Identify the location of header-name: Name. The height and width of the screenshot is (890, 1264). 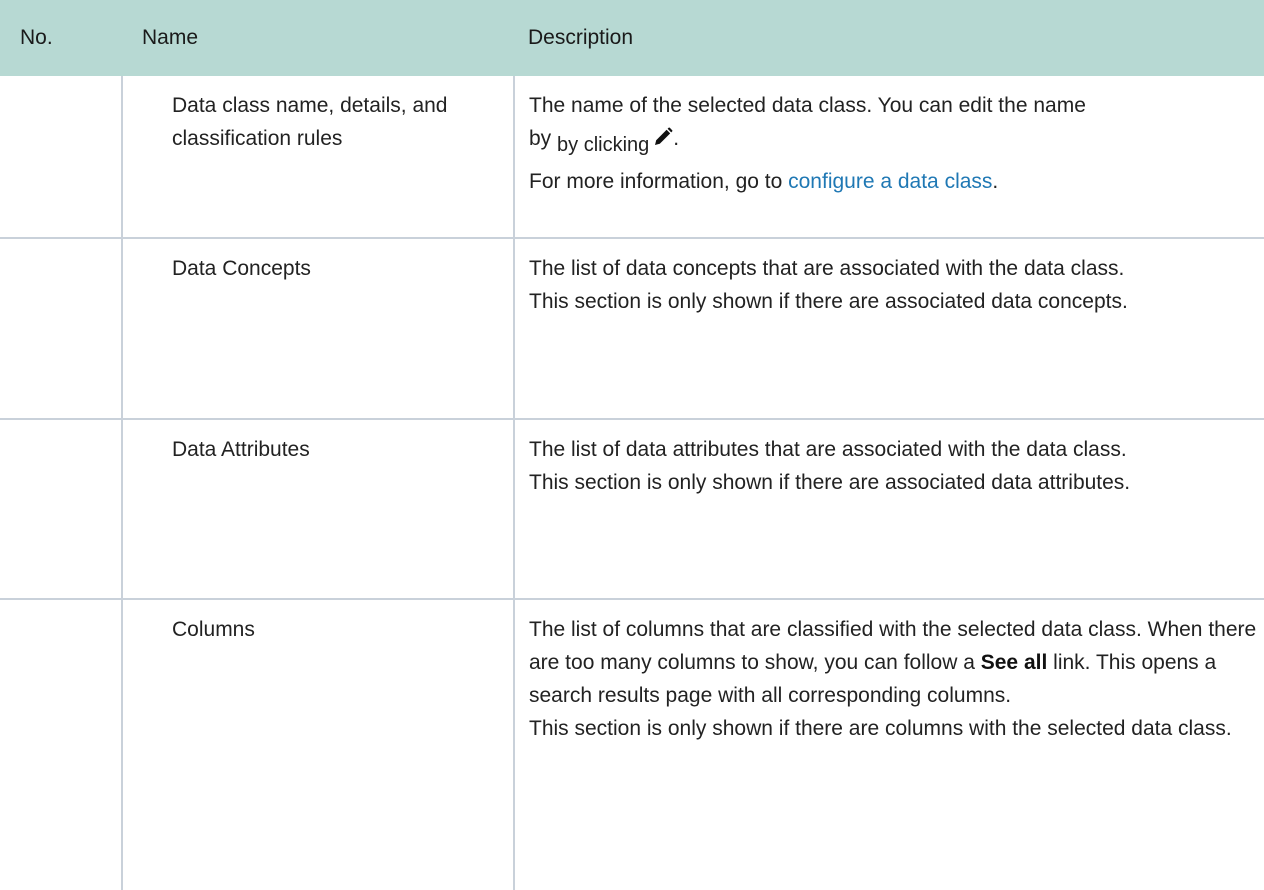
(318, 38).